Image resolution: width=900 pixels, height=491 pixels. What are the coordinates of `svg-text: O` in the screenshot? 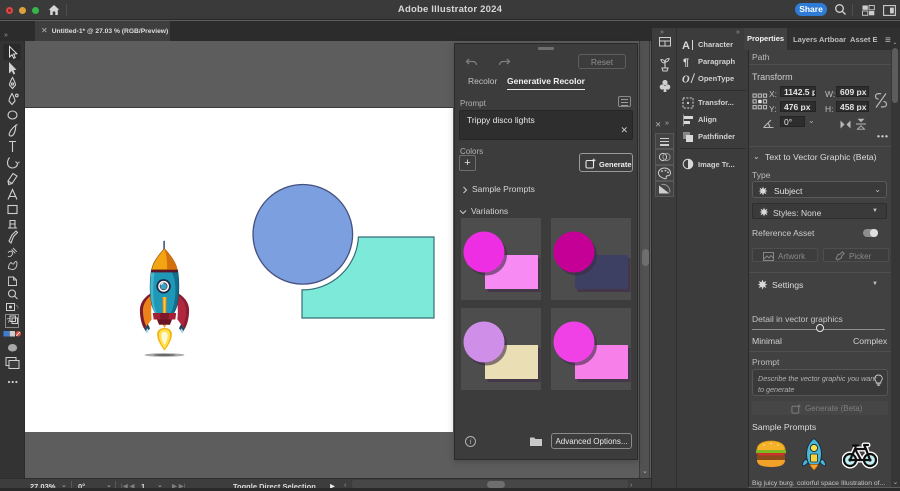 It's located at (686, 80).